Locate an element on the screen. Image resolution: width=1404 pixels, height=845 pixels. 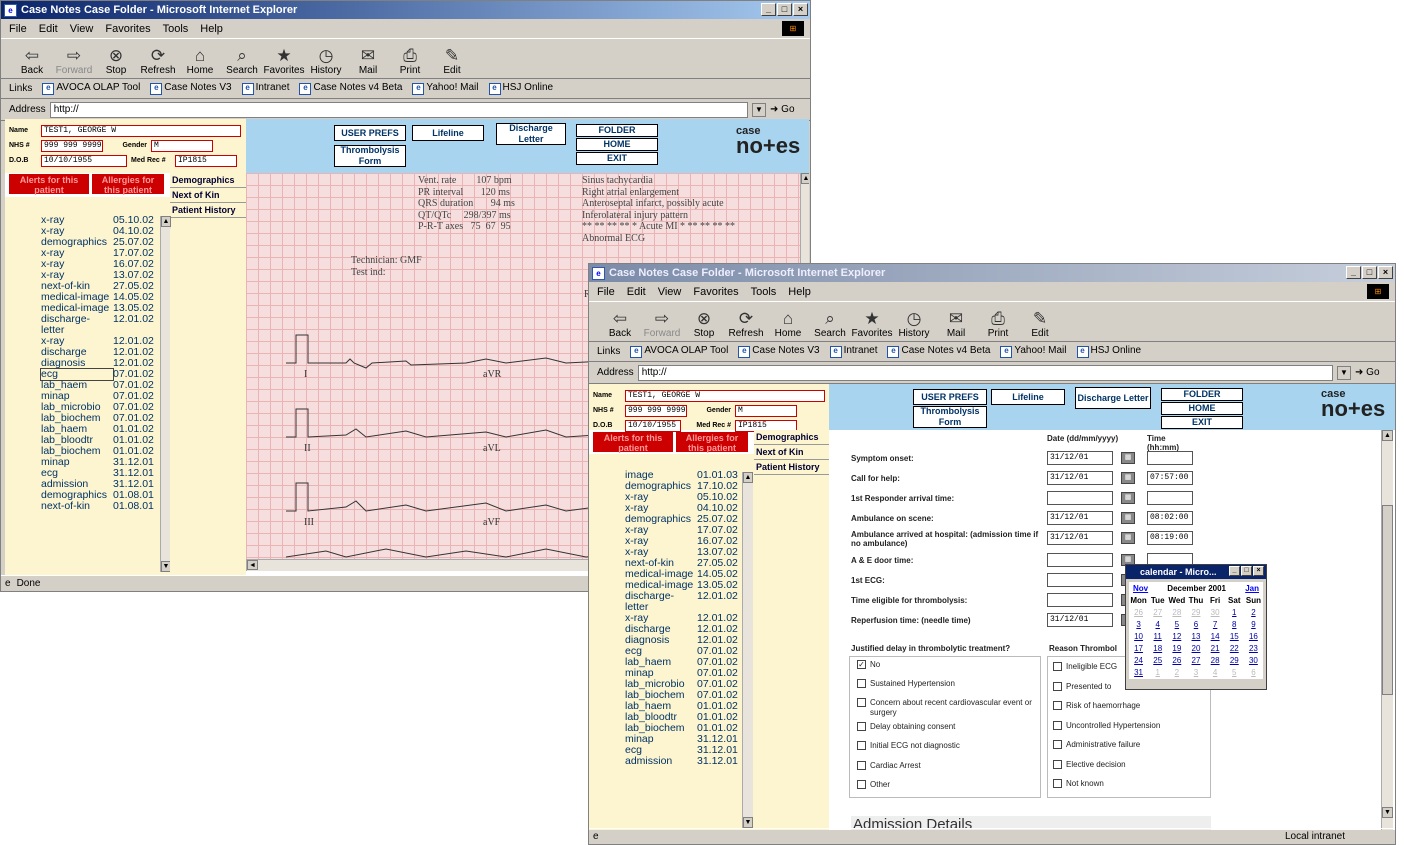
menu-edit: Edit is located at coordinates (48, 29).